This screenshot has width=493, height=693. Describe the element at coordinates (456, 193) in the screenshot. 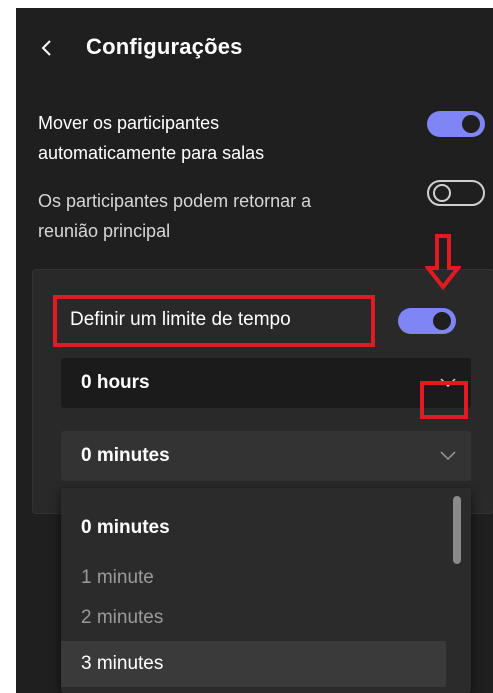

I see `return-main-toggle` at that location.